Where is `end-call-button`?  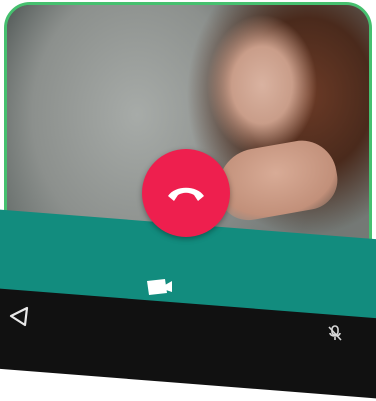 end-call-button is located at coordinates (186, 193).